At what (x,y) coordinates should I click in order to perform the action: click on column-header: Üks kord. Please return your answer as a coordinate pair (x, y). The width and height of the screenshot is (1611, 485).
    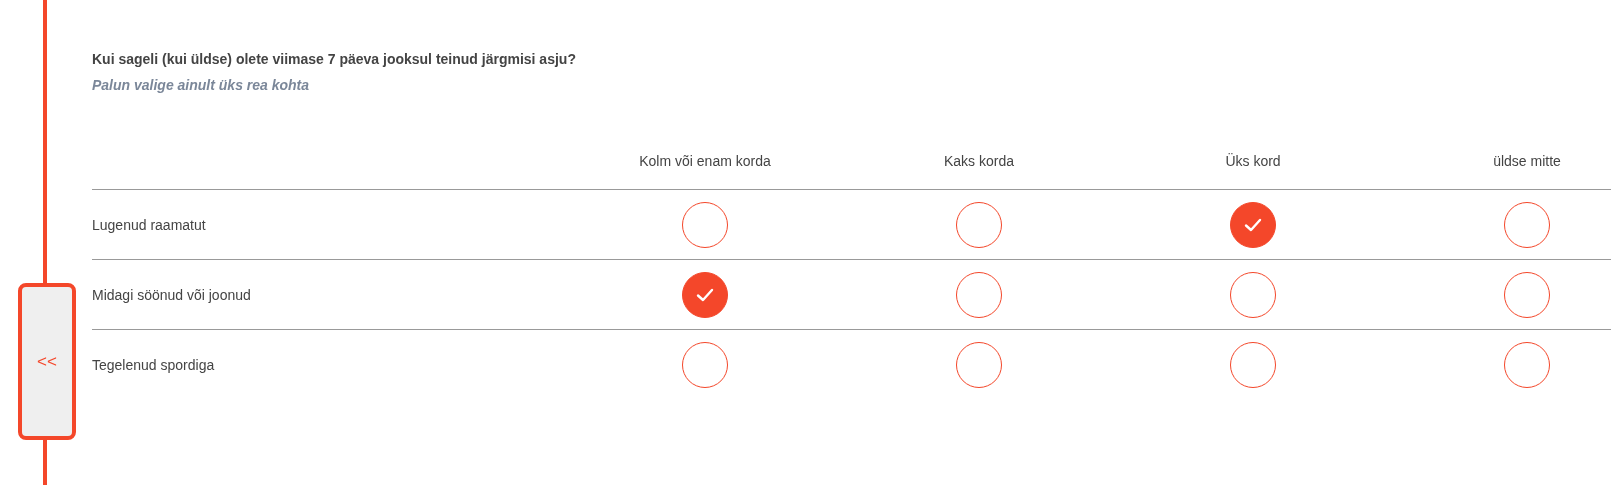
    Looking at the image, I should click on (1253, 161).